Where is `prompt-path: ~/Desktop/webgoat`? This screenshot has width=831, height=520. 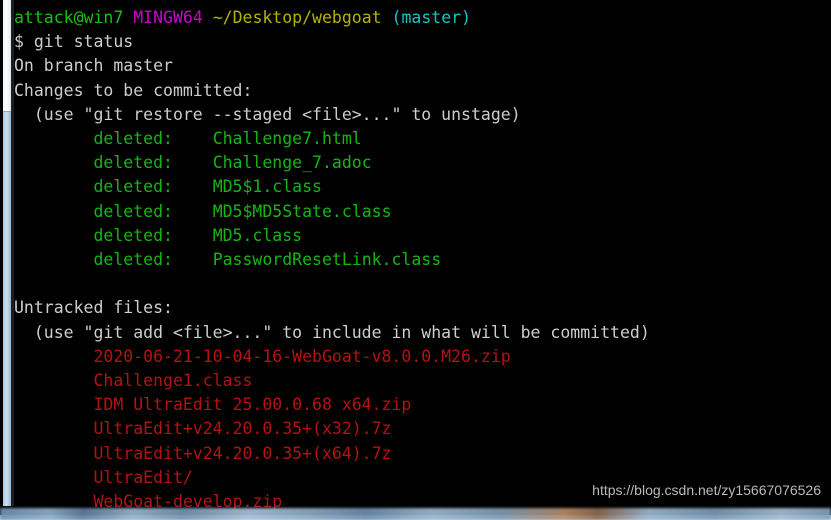
prompt-path: ~/Desktop/webgoat is located at coordinates (297, 17).